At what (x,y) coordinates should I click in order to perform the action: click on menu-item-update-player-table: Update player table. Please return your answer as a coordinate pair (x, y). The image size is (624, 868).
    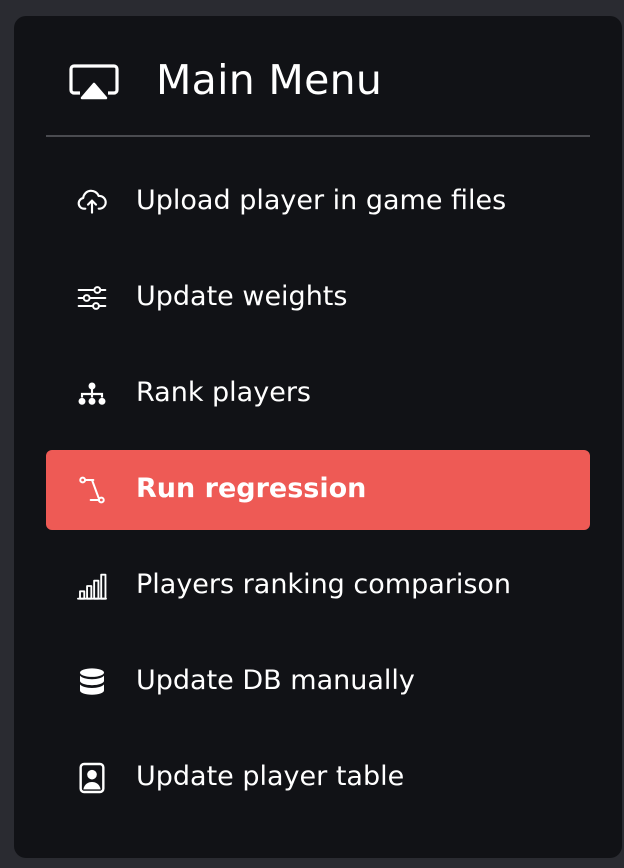
    Looking at the image, I should click on (318, 778).